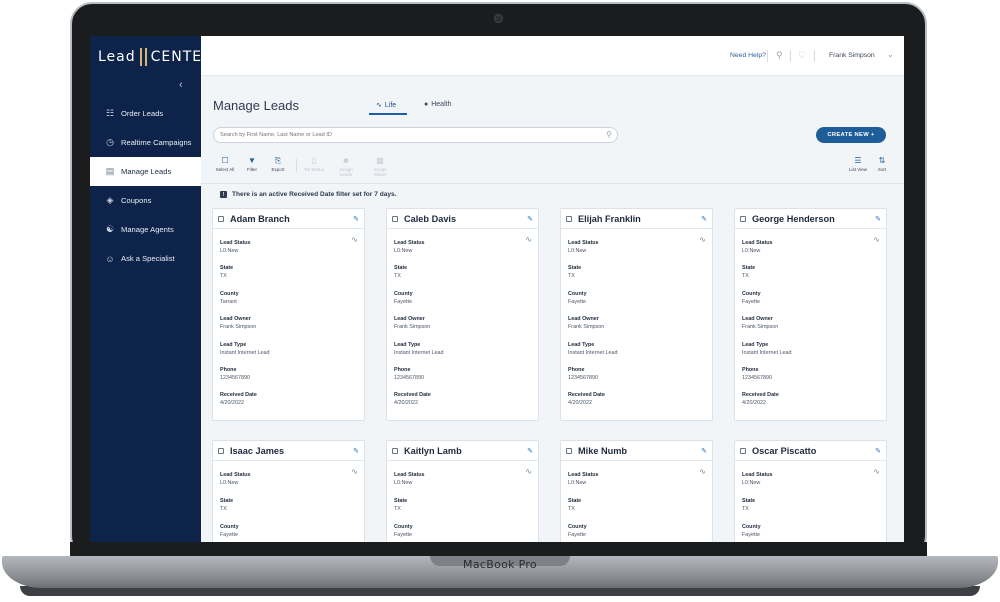 Image resolution: width=1000 pixels, height=602 pixels. What do you see at coordinates (314, 164) in the screenshot?
I see `tie-status-button: ▯ Tie Status` at bounding box center [314, 164].